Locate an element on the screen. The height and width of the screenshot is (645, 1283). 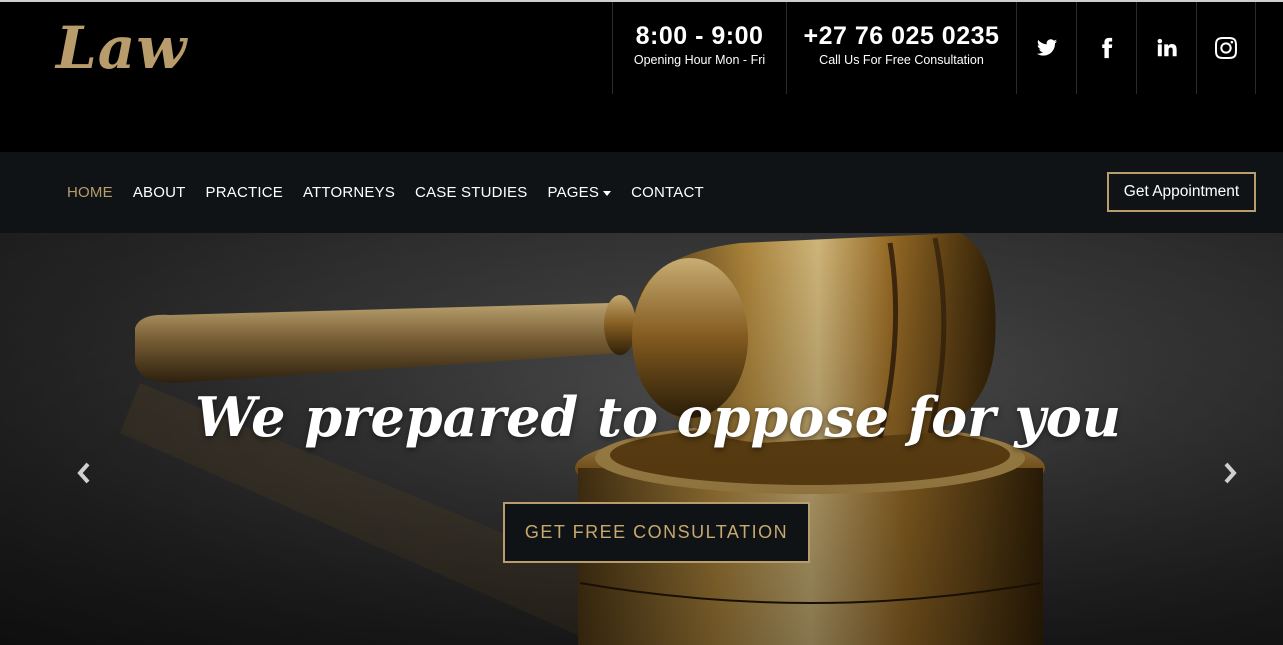
facebook-icon is located at coordinates (1106, 48).